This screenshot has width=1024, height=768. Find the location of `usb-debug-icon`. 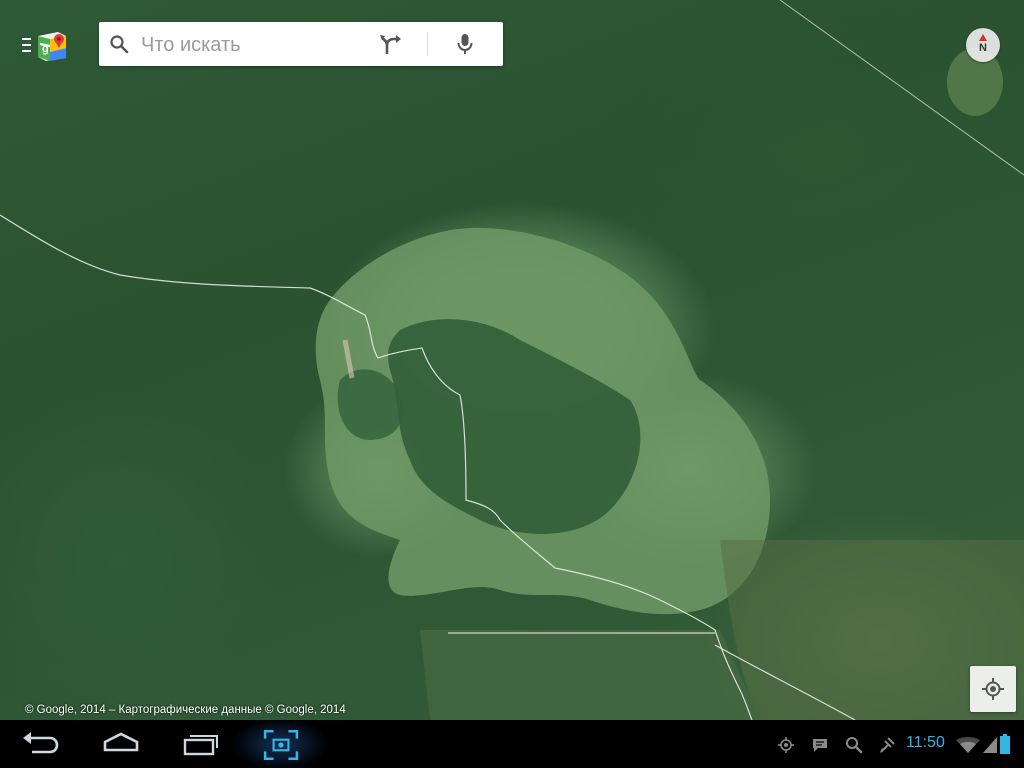

usb-debug-icon is located at coordinates (887, 745).